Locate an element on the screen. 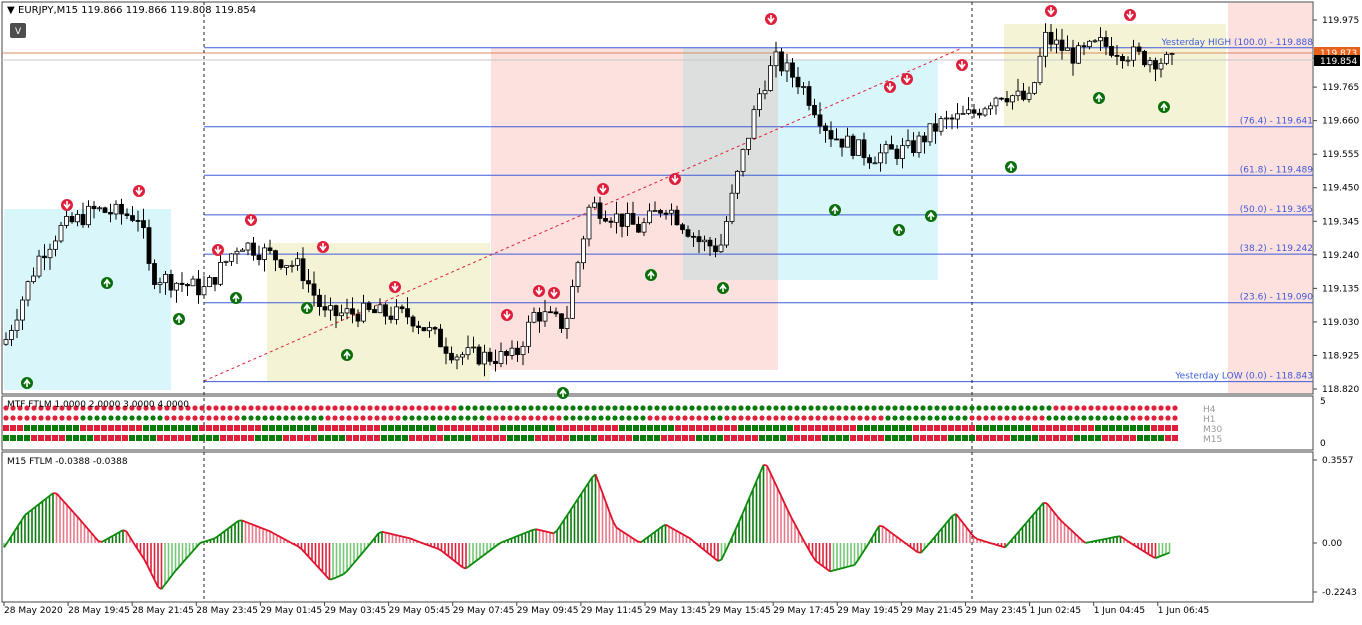  current-price-tag-label: 119.854 is located at coordinates (1338, 62).